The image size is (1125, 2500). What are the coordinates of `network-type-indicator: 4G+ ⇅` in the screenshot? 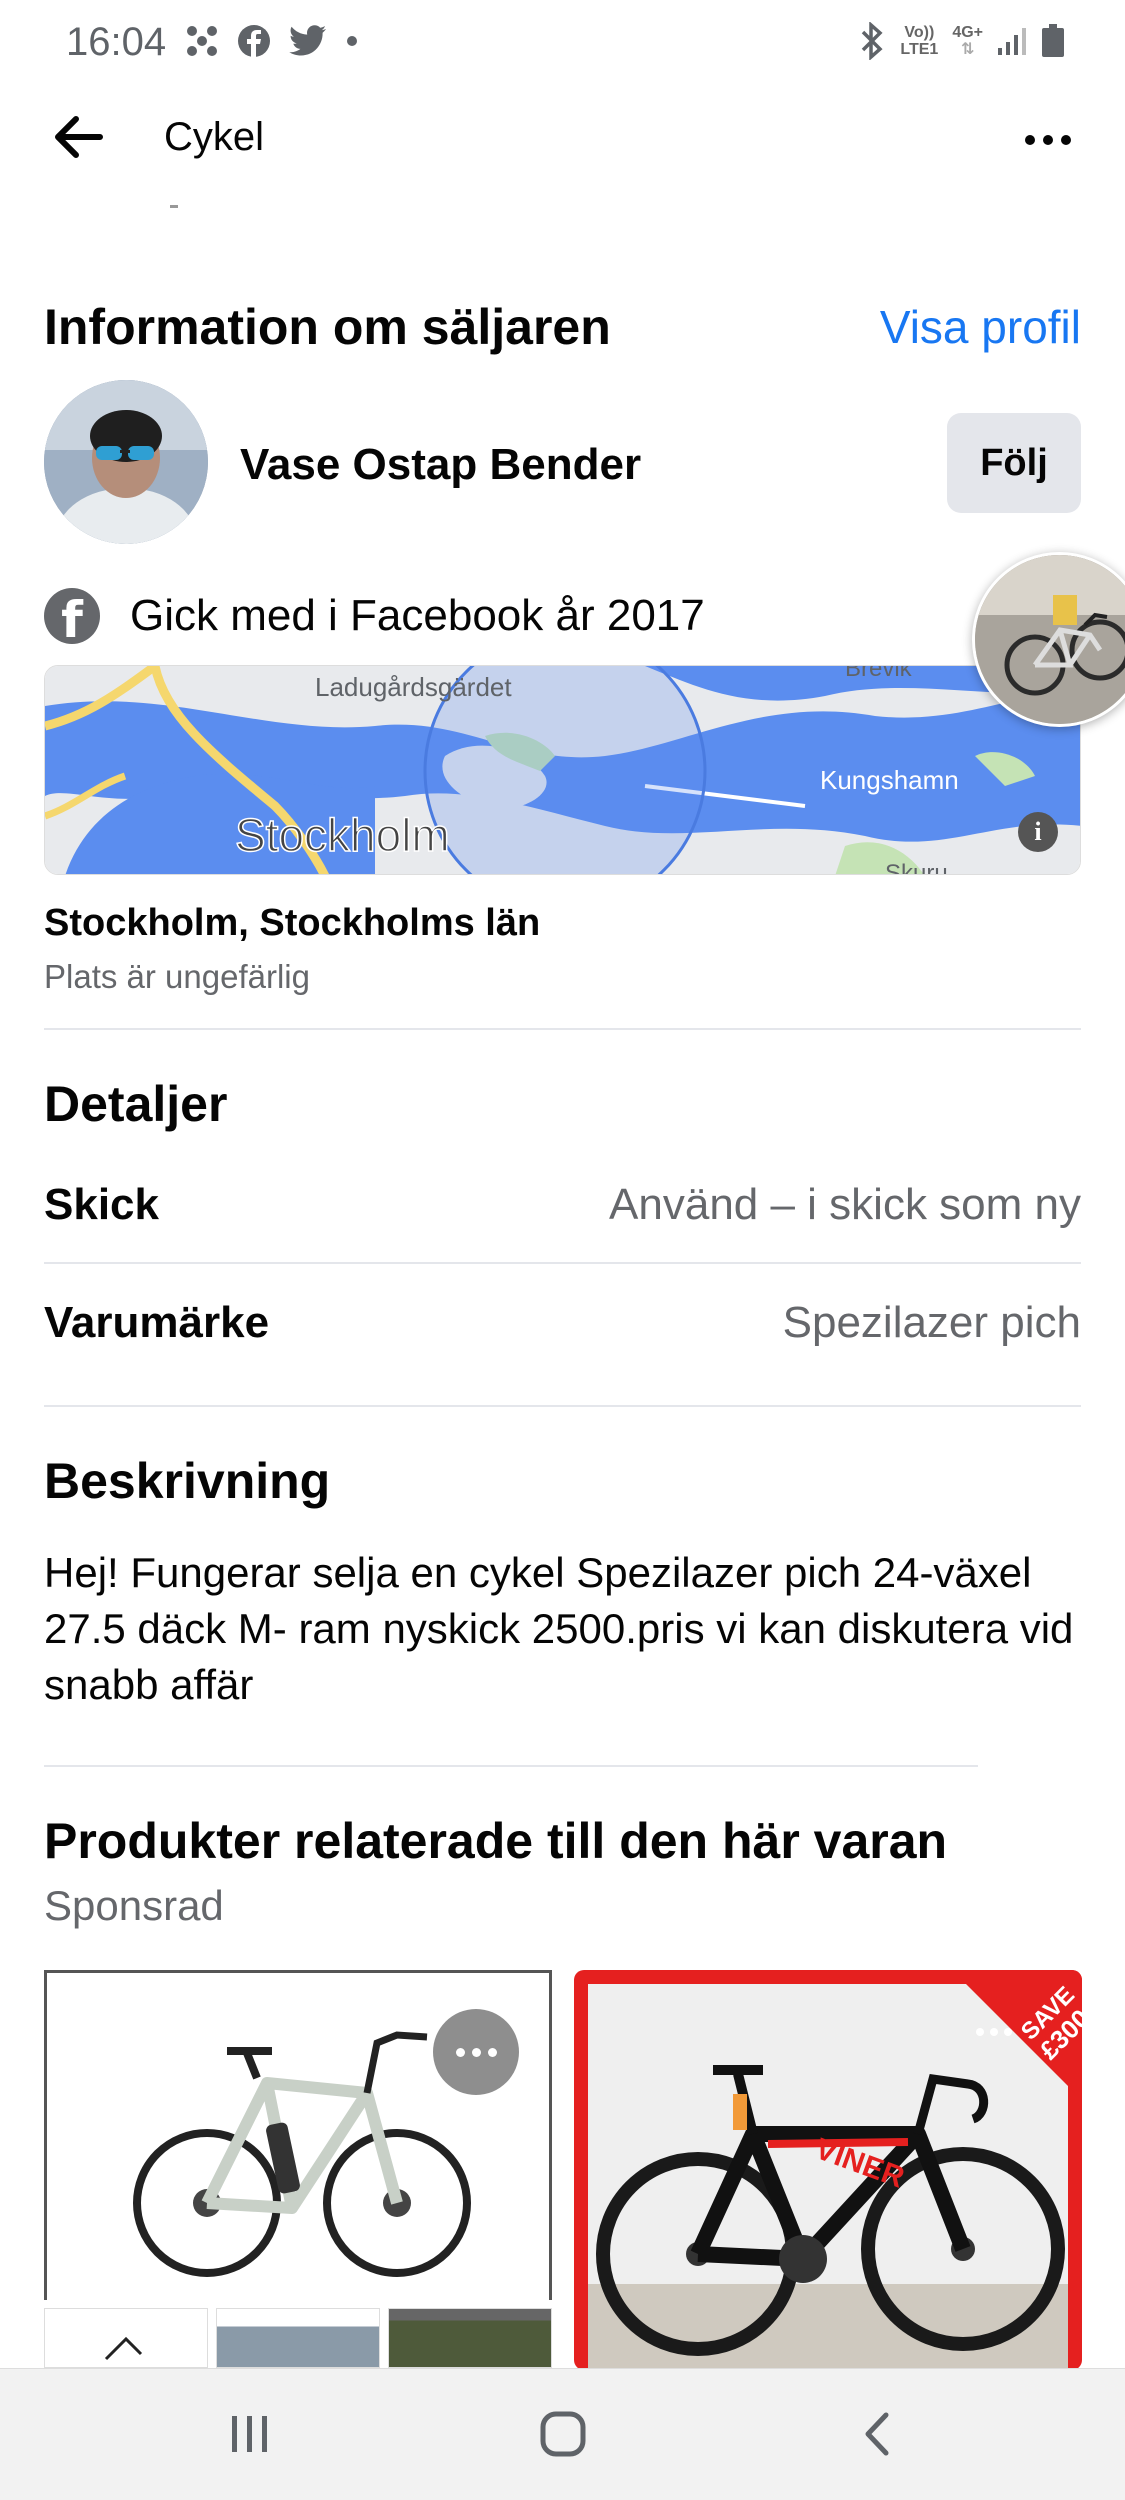 It's located at (967, 41).